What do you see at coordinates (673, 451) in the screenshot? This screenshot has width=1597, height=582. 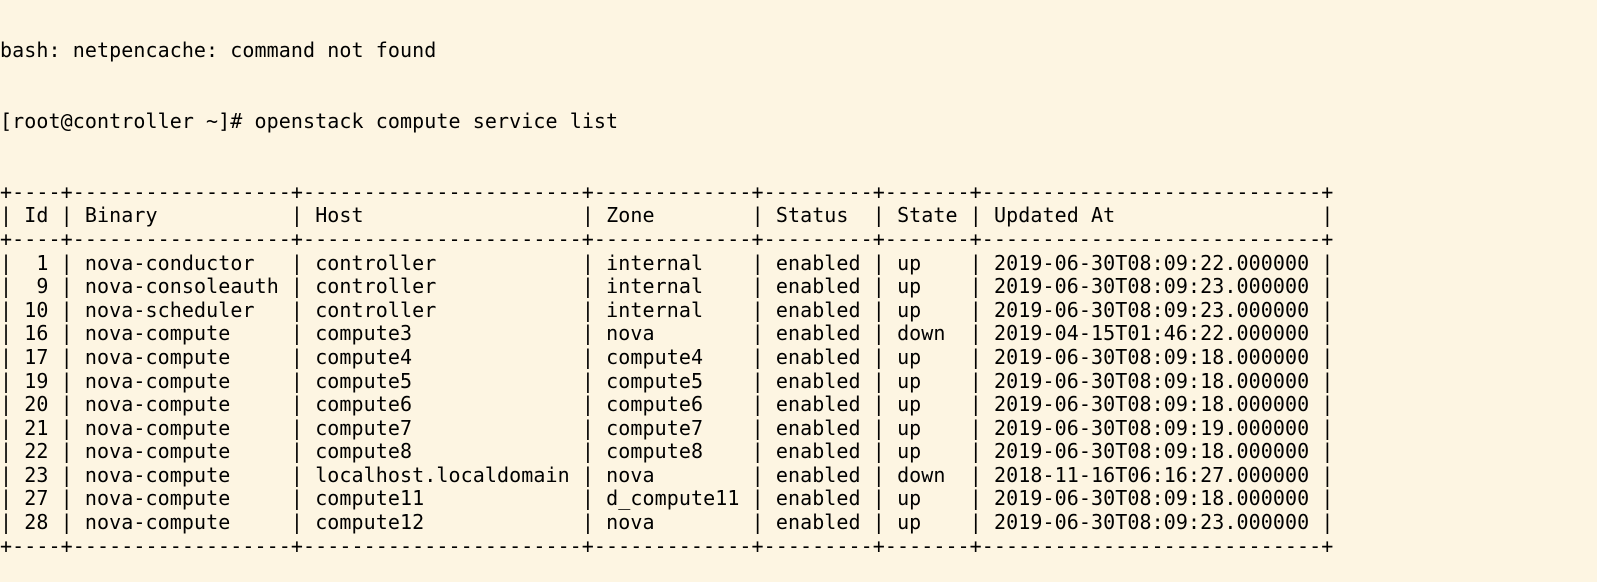 I see `cell-zone: compute8` at bounding box center [673, 451].